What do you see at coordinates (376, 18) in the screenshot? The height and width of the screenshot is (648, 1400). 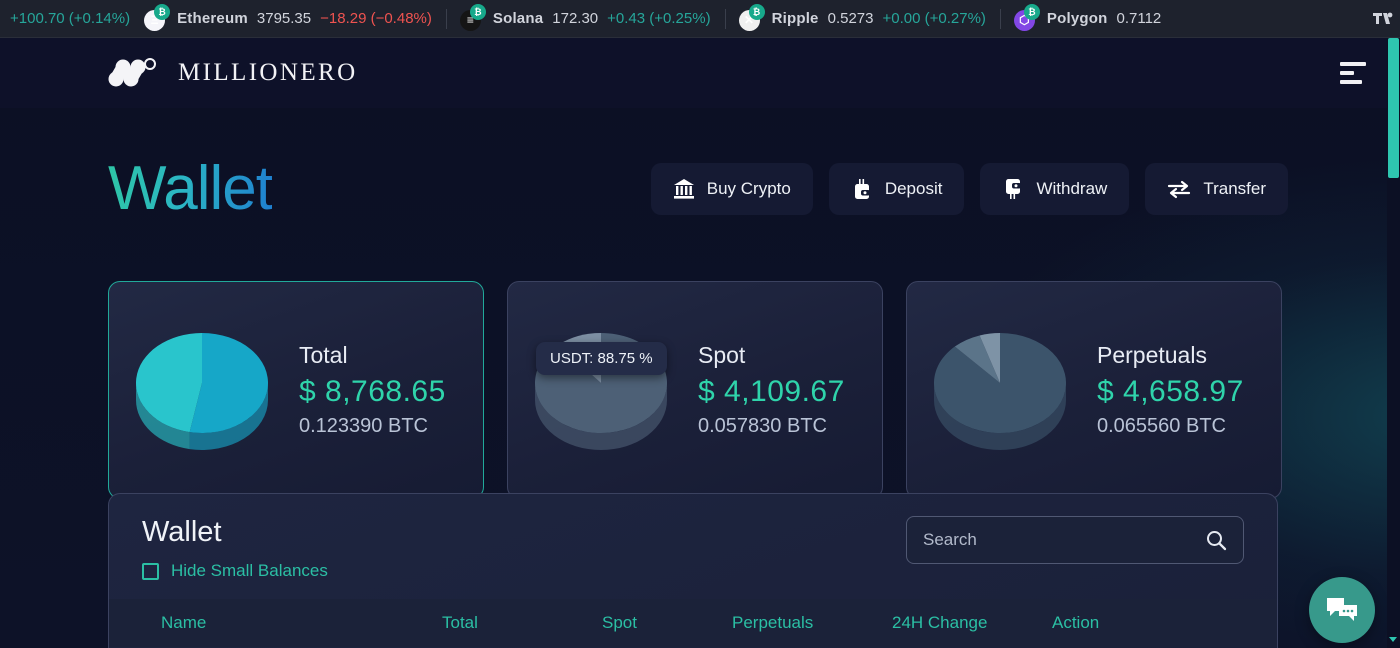 I see `ticker-change: −18.29 (−0.48%)` at bounding box center [376, 18].